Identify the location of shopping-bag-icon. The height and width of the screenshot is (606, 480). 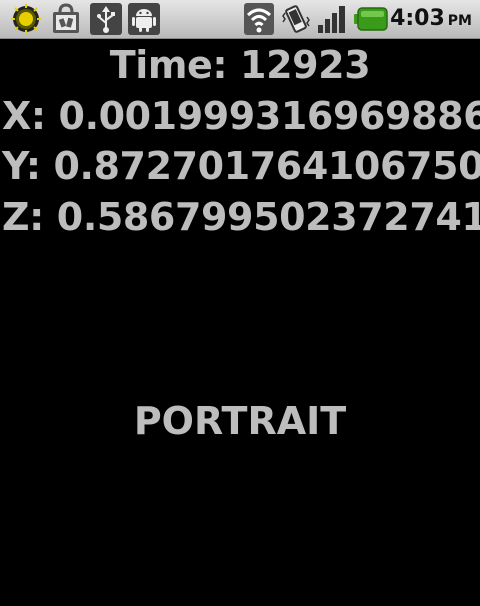
(66, 19).